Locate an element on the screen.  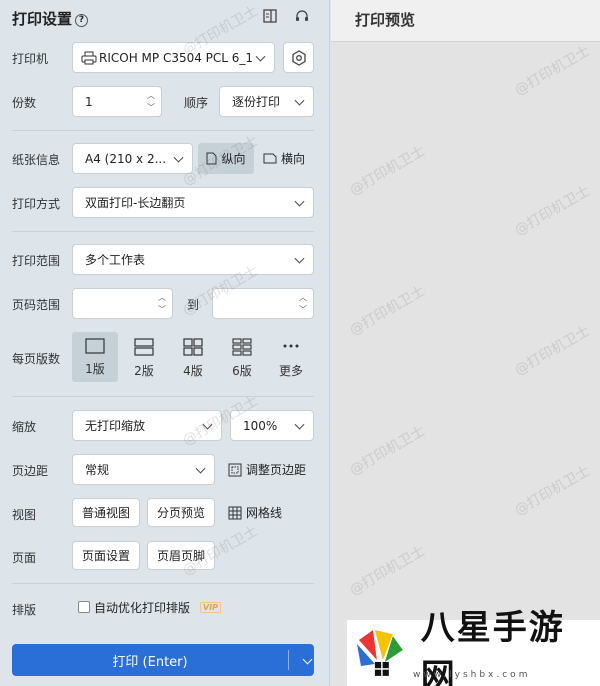
portrait-button: 纵向 is located at coordinates (226, 158).